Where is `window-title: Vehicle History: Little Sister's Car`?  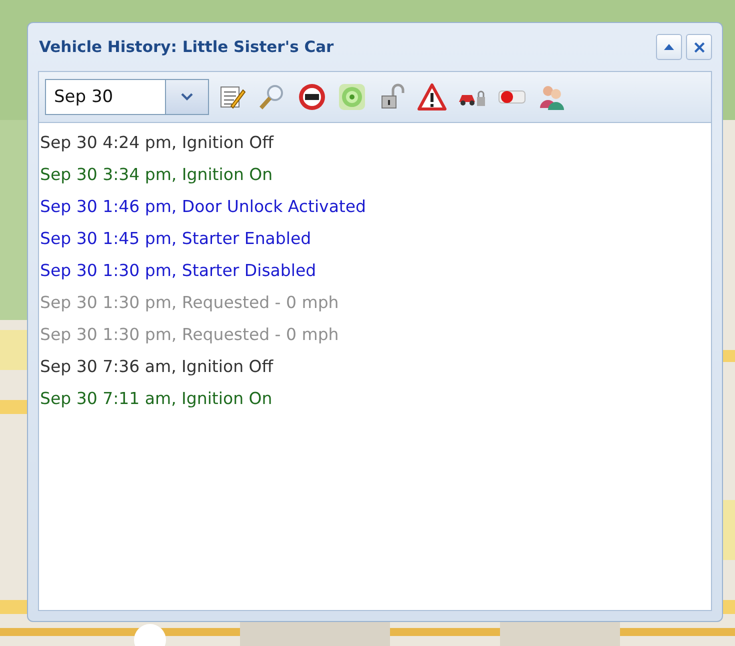
window-title: Vehicle History: Little Sister's Car is located at coordinates (186, 47).